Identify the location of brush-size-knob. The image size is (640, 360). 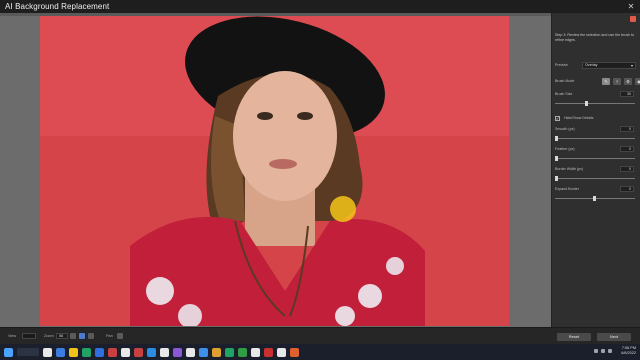
(586, 103).